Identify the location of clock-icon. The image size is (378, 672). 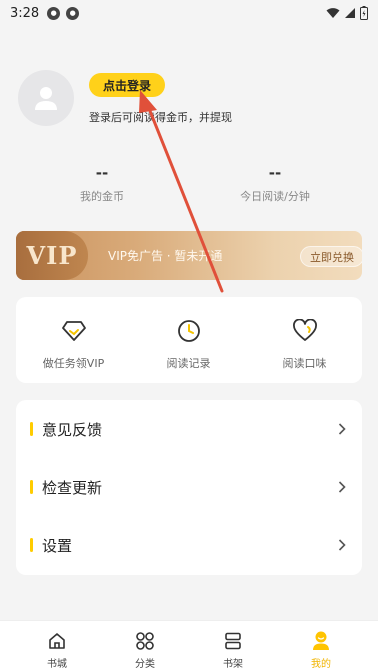
(189, 331).